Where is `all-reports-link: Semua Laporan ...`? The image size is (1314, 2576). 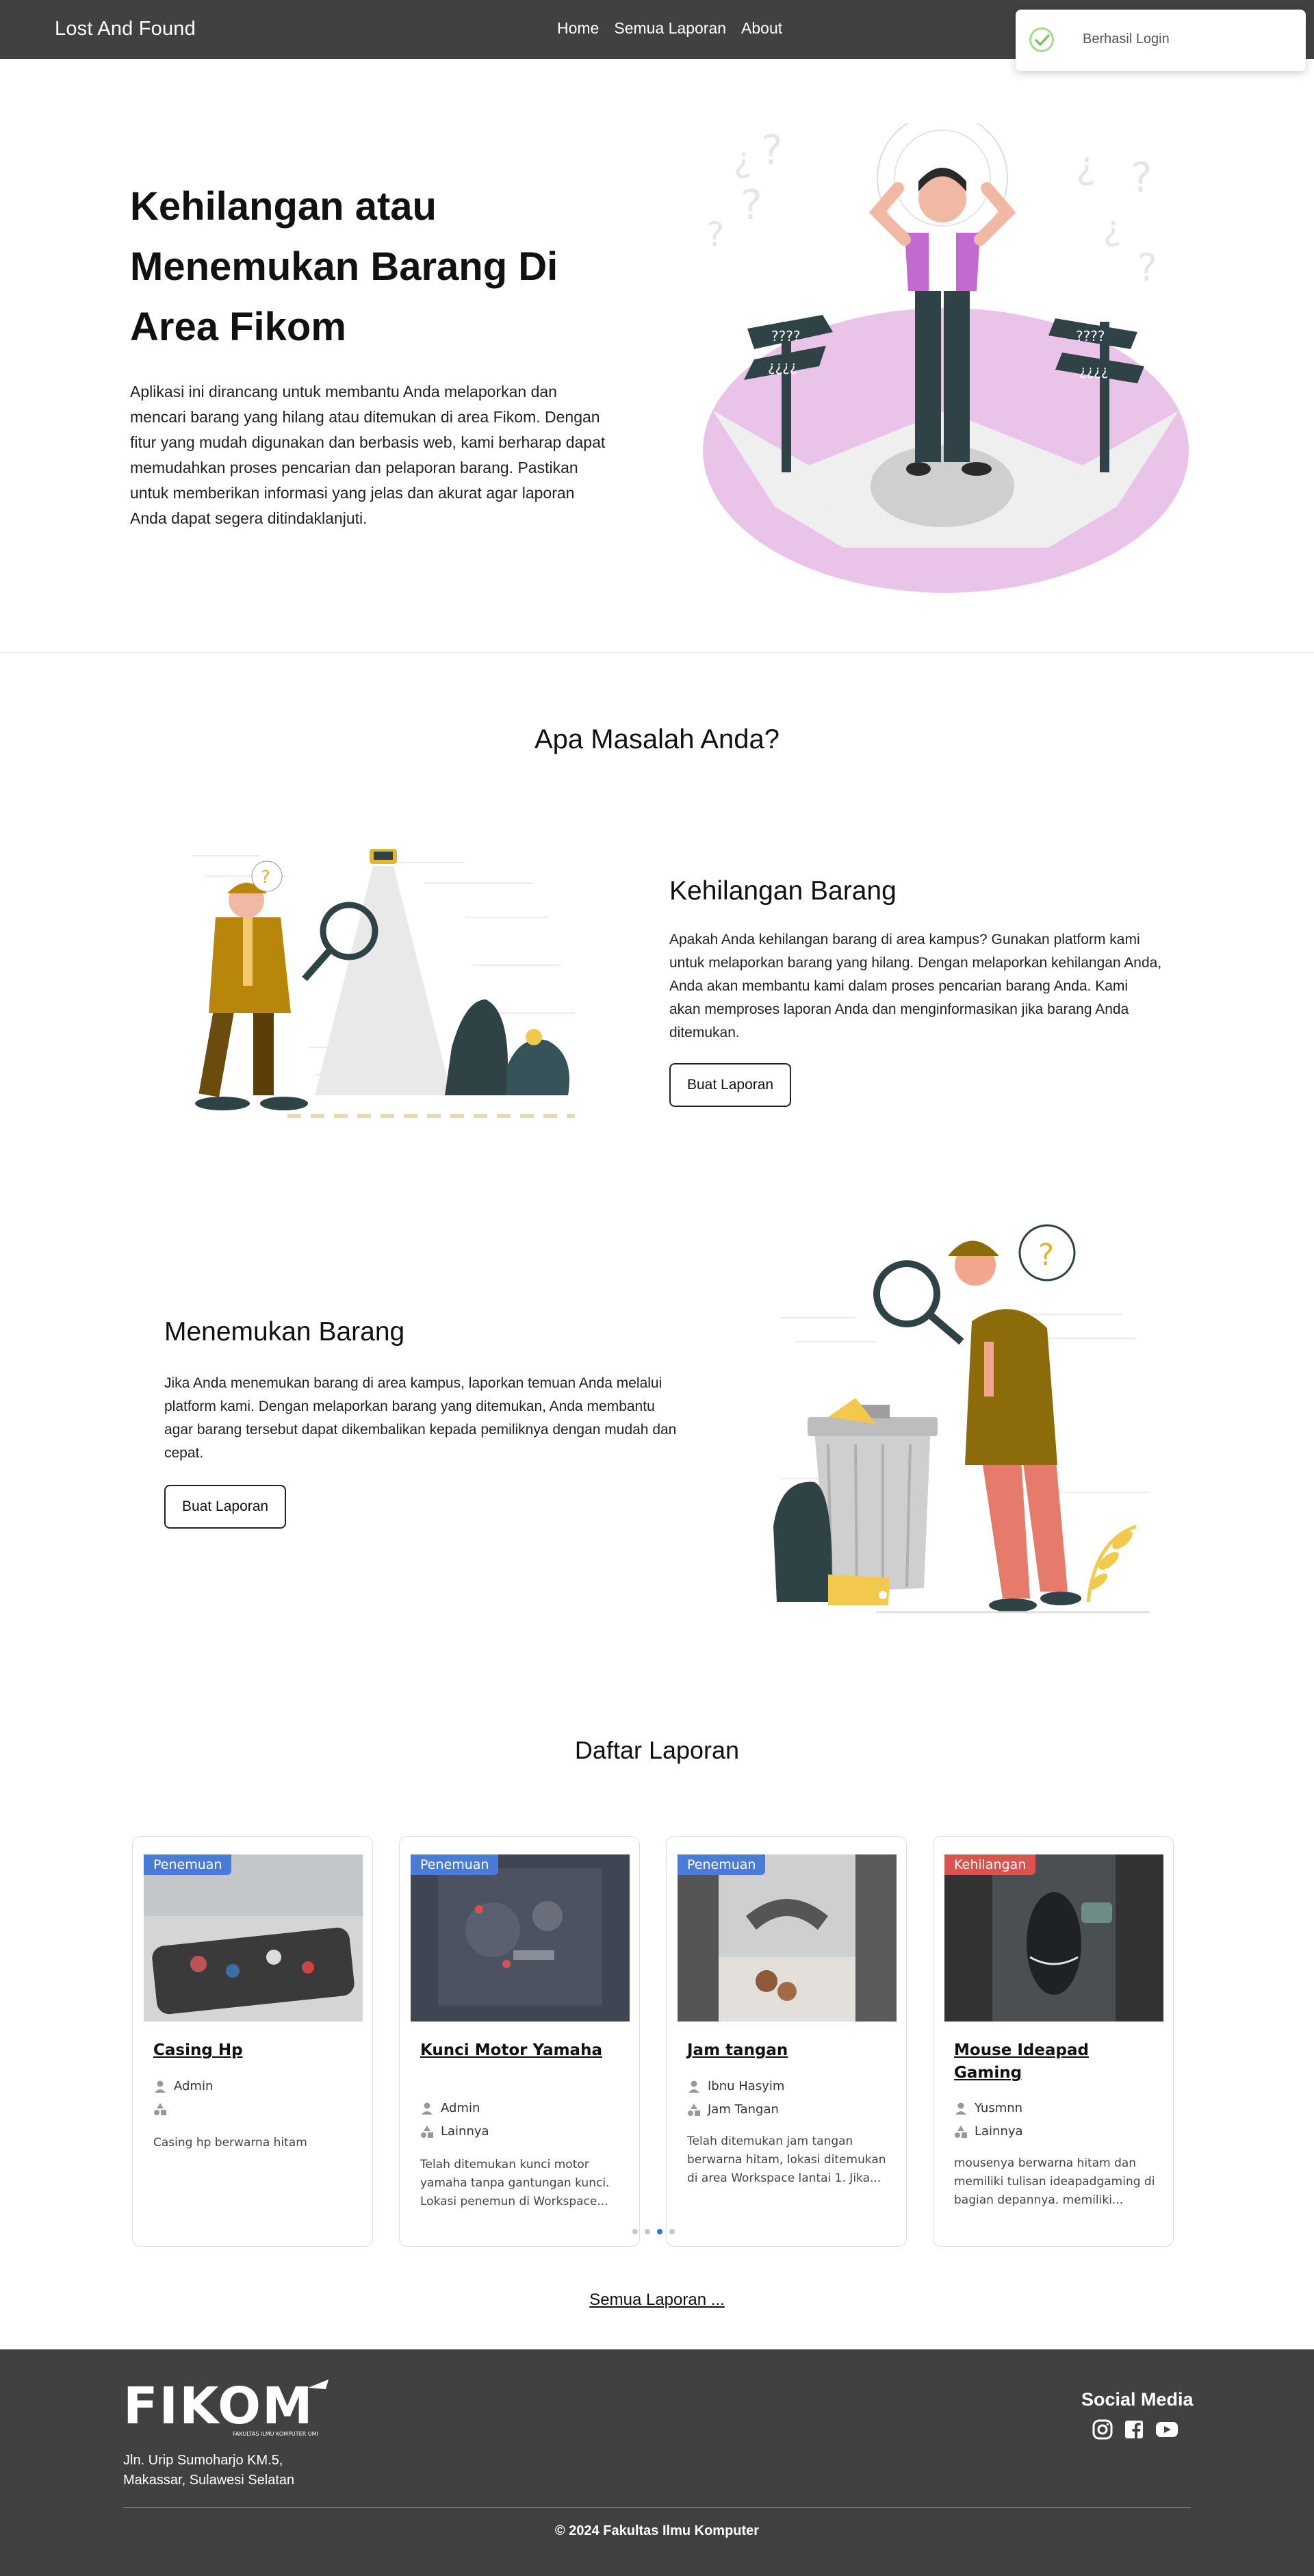
all-reports-link: Semua Laporan ... is located at coordinates (657, 2300).